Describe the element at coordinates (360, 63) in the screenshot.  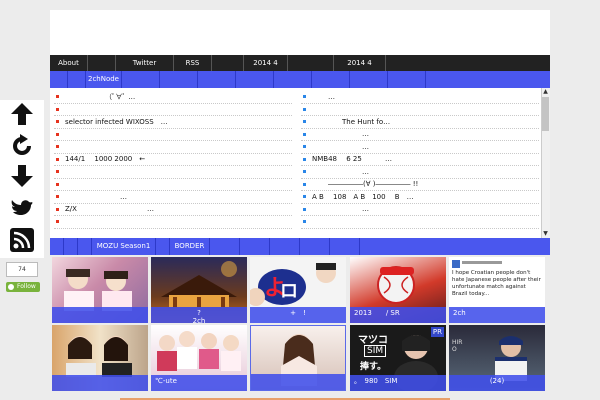
I see `nav-archive-2: 2014 4` at that location.